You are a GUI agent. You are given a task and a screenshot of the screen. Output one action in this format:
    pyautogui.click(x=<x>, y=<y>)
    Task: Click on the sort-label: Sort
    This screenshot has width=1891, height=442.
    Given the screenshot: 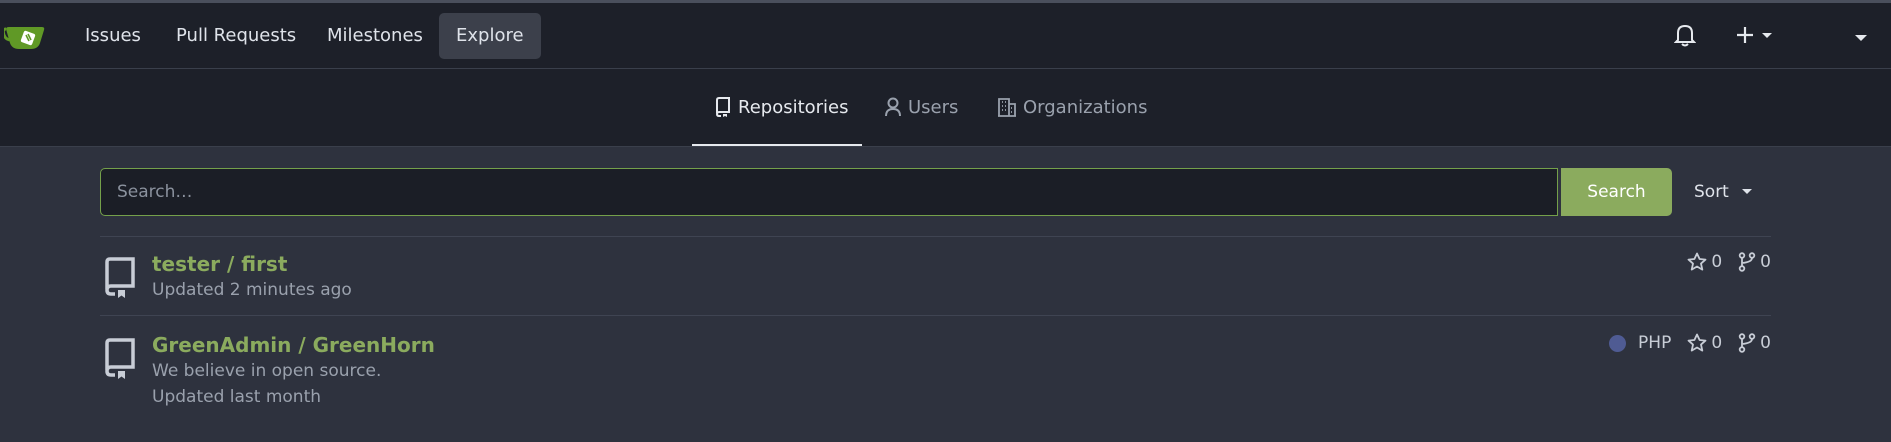 What is the action you would take?
    pyautogui.click(x=1711, y=192)
    